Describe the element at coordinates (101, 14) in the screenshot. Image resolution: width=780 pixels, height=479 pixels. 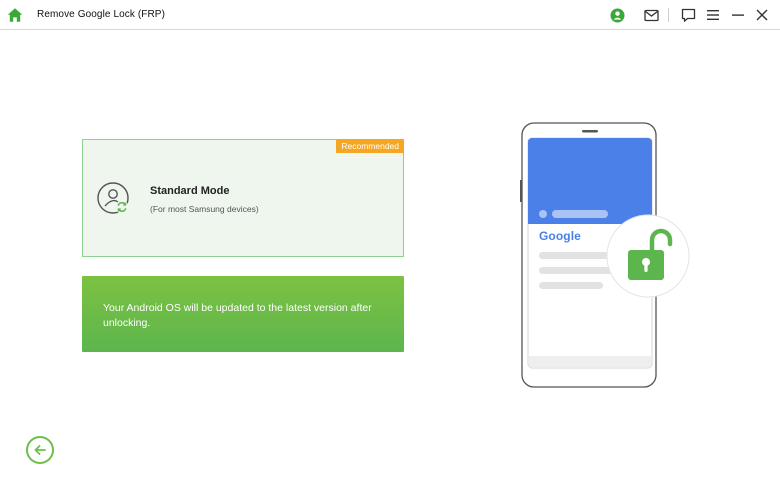
I see `window-title: Remove Google Lock (FRP)` at that location.